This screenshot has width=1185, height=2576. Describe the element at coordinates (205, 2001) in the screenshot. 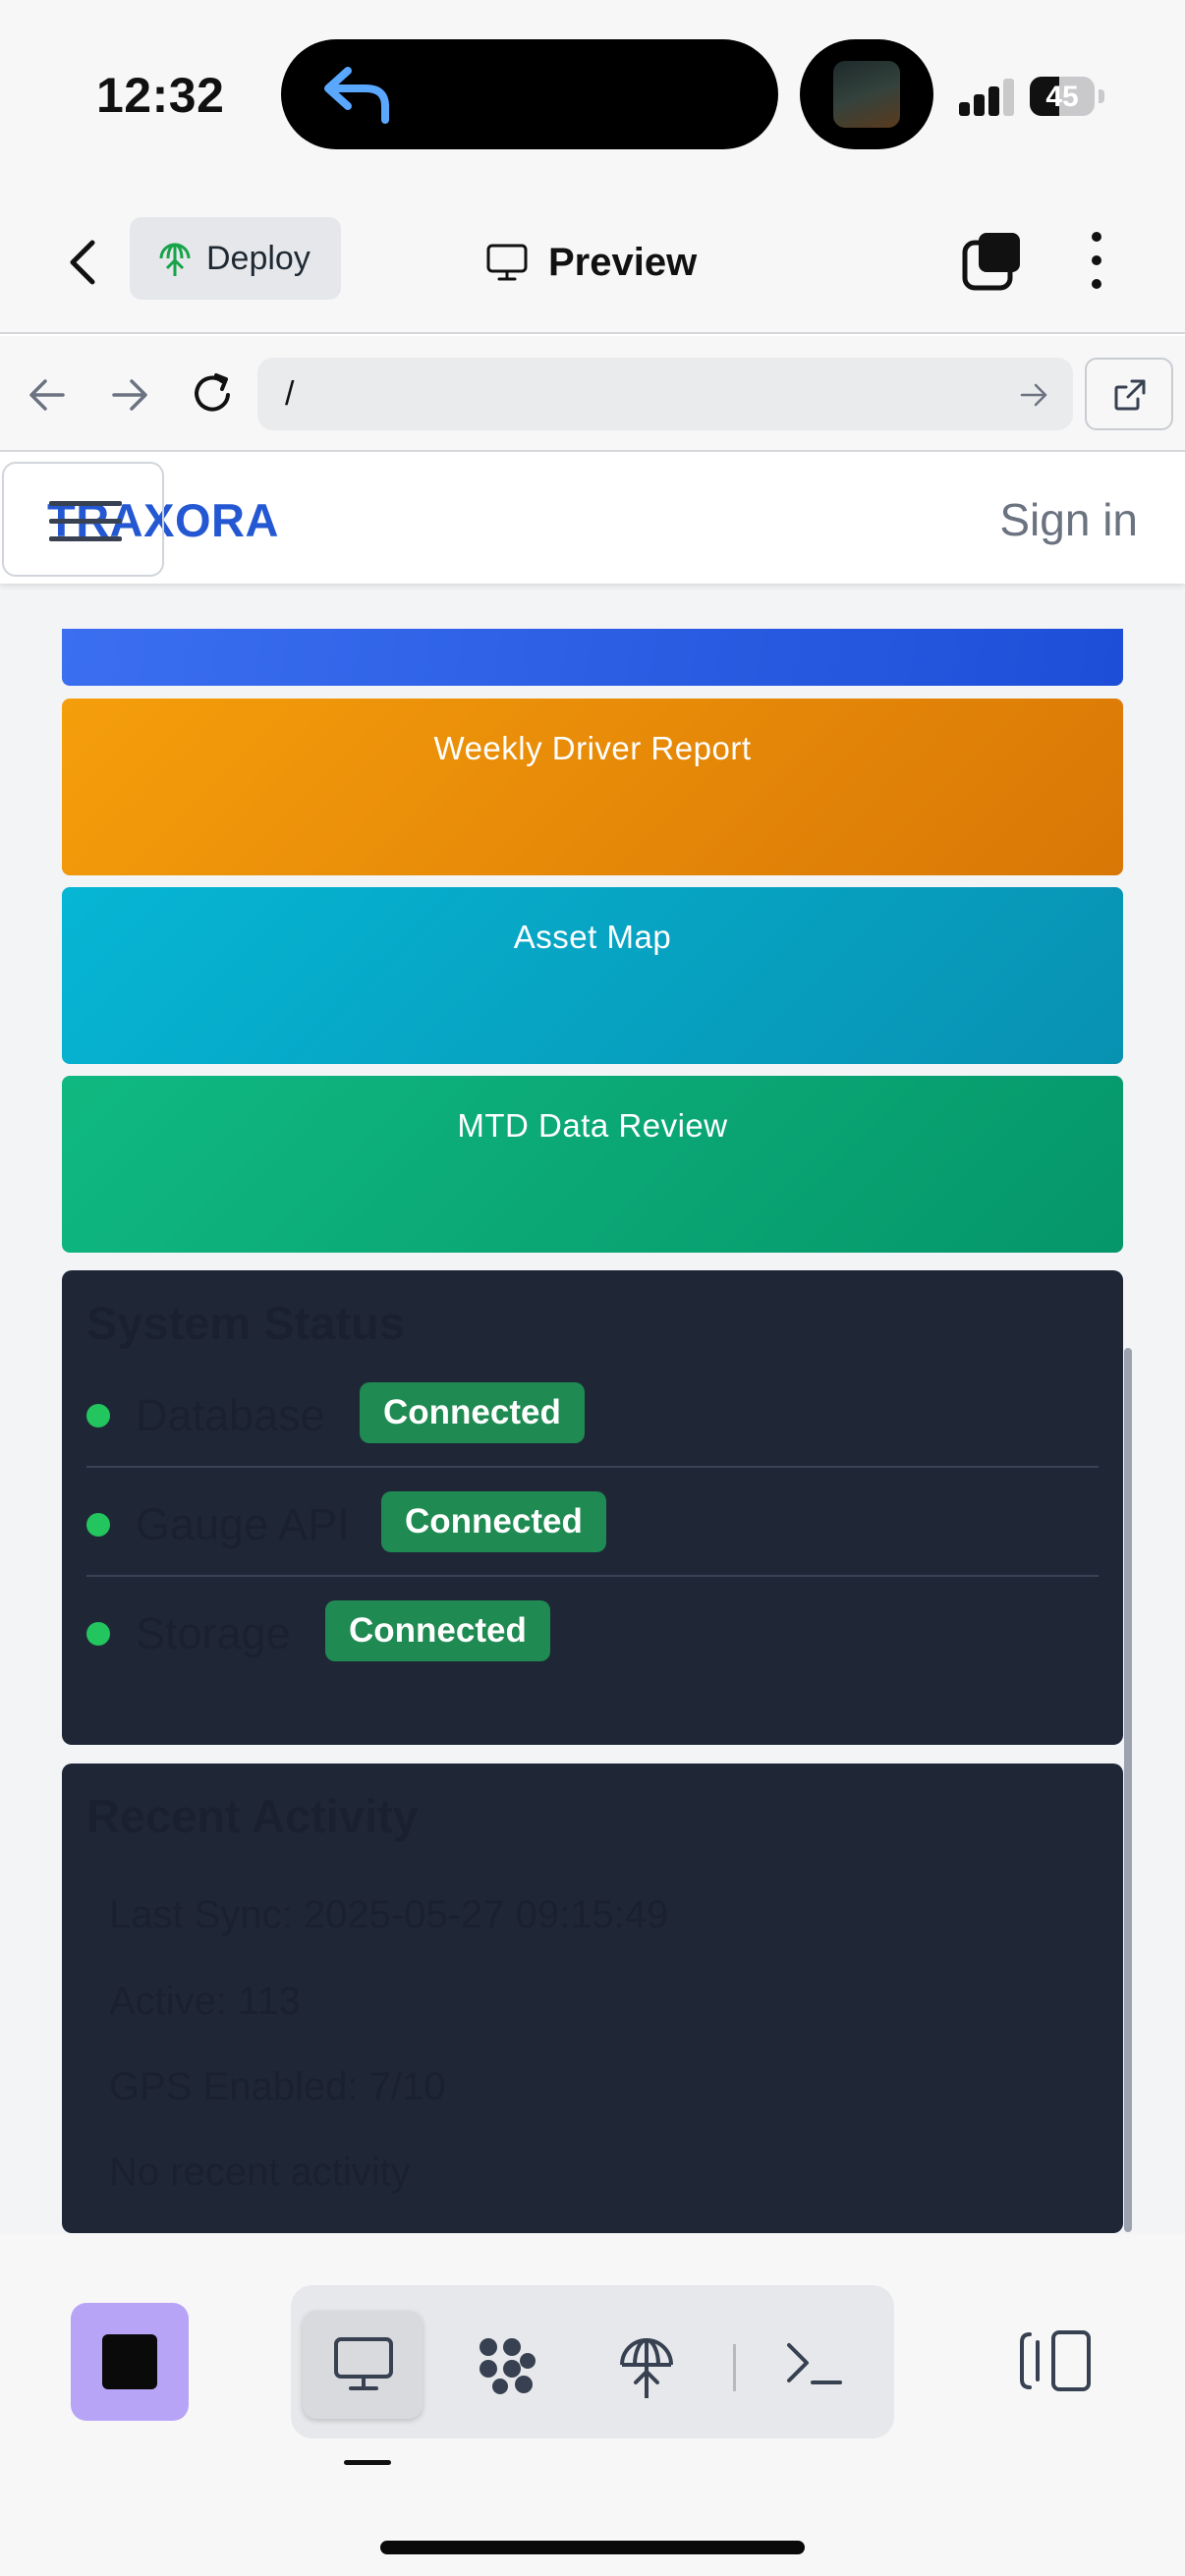

I see `activity-line: Active: 113` at that location.